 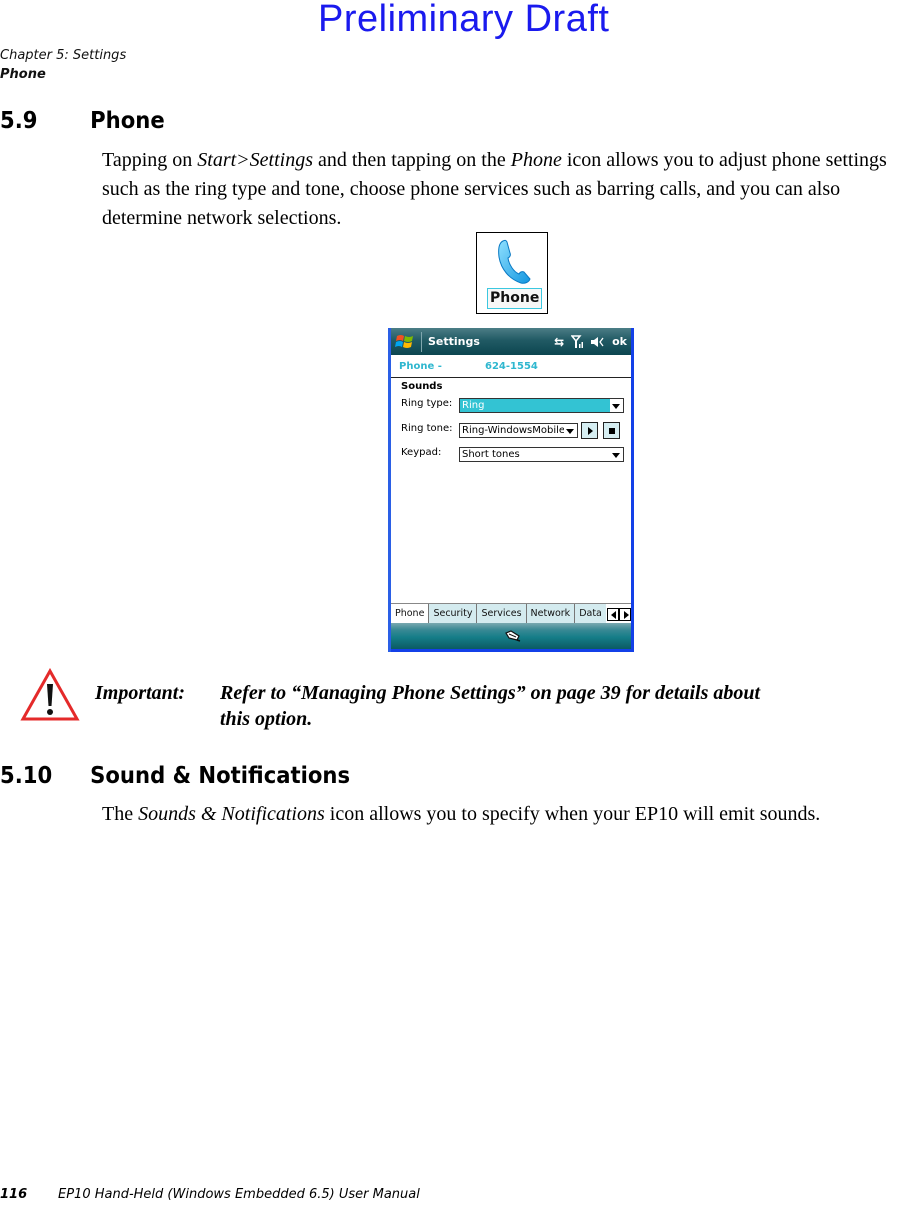 I want to click on page-number: 116, so click(x=14, y=1194).